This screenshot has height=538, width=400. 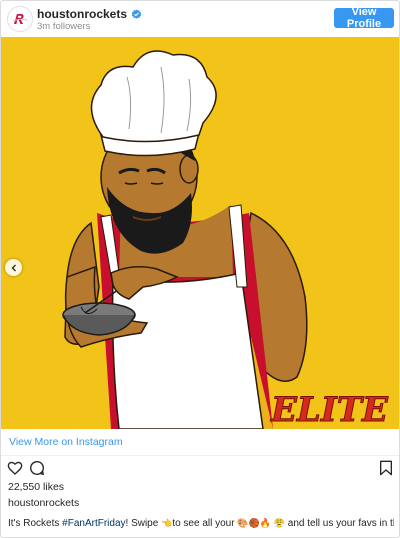 I want to click on heart-icon, so click(x=15, y=468).